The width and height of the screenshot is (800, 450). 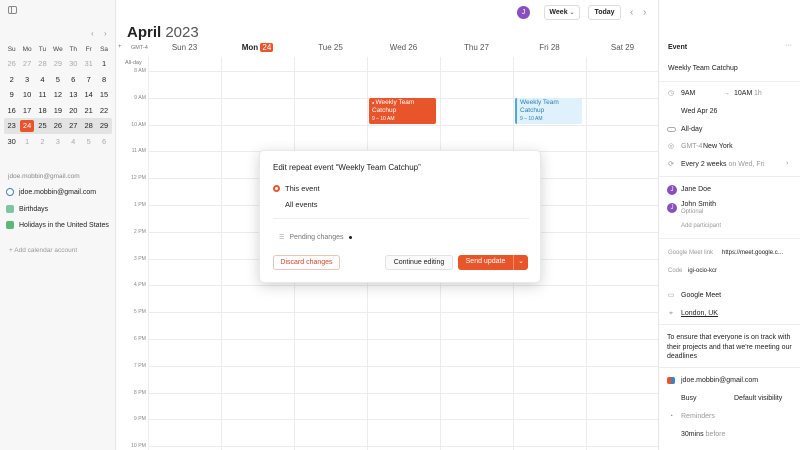 What do you see at coordinates (520, 262) in the screenshot?
I see `send-options-chevron-icon: ⌄` at bounding box center [520, 262].